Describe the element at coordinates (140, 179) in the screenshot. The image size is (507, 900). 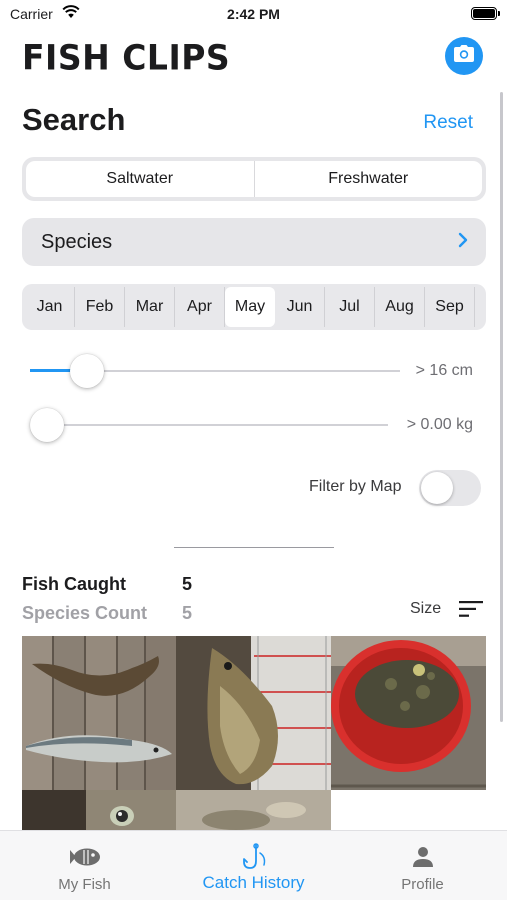
I see `saltwater-option: Saltwater` at that location.